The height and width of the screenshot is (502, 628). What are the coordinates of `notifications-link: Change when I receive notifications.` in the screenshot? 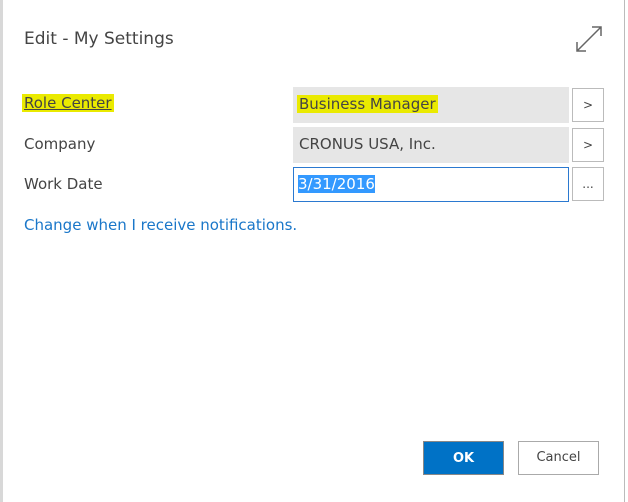 It's located at (160, 225).